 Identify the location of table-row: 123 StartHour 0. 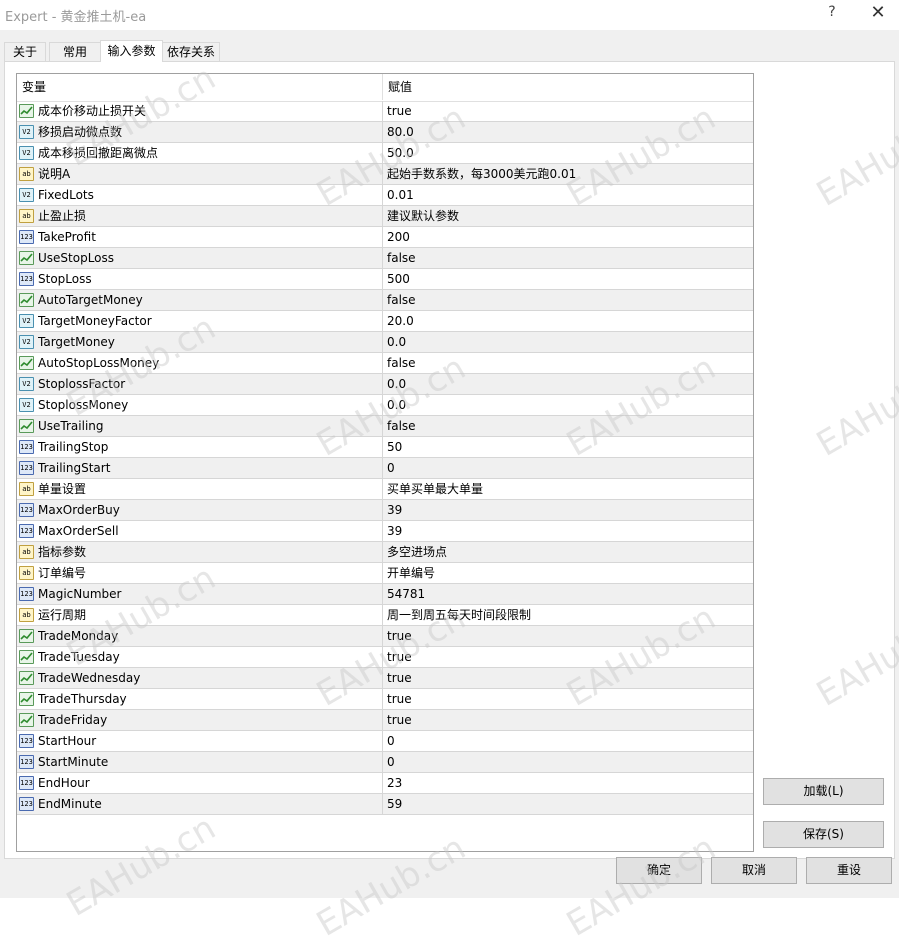
(385, 741).